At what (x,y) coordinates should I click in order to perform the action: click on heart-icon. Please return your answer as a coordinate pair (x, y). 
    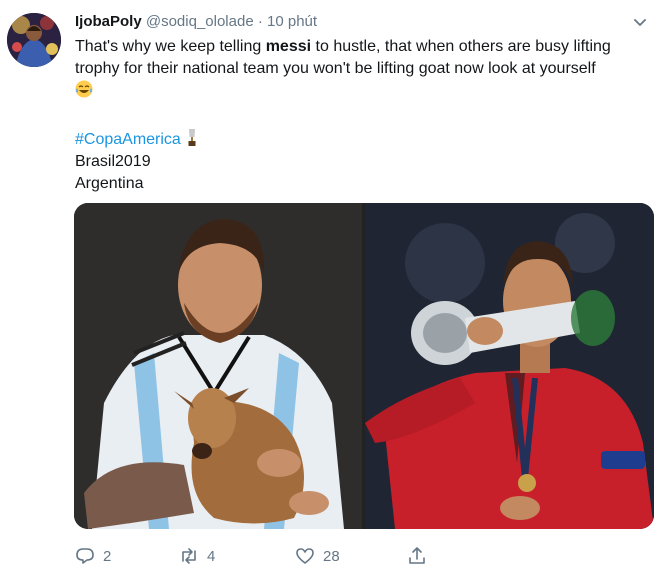
    Looking at the image, I should click on (305, 556).